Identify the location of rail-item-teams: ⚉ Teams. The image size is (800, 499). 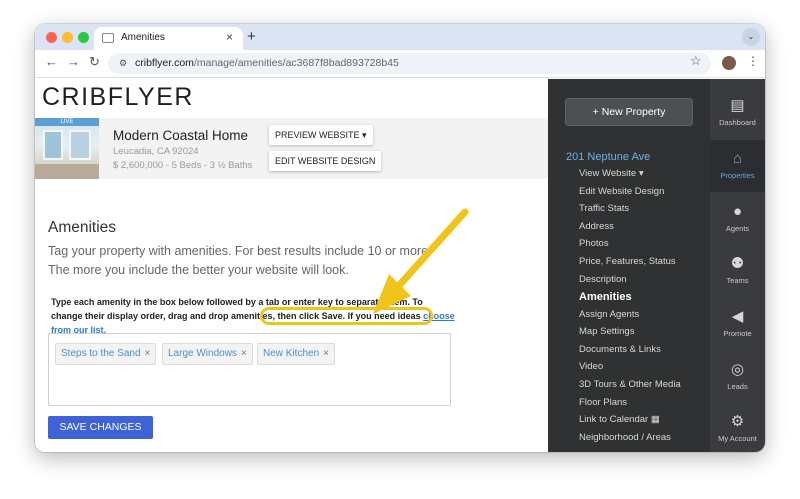
(737, 271).